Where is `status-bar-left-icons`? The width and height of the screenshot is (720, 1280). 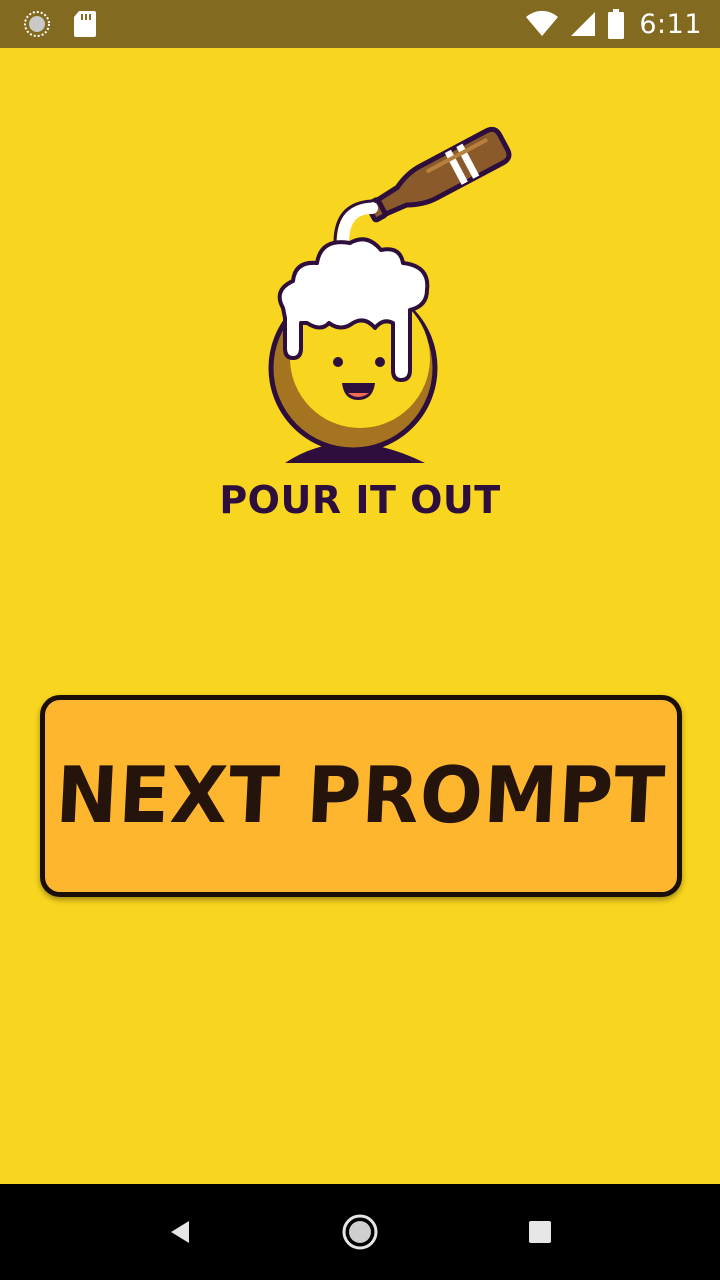
status-bar-left-icons is located at coordinates (60, 24).